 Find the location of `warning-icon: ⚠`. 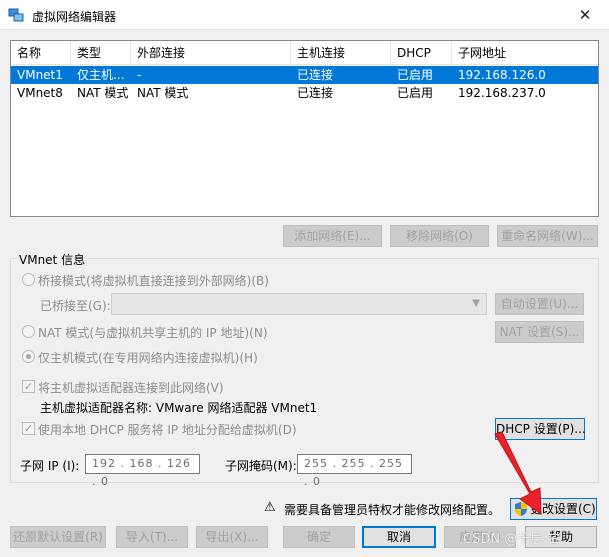

warning-icon: ⚠ is located at coordinates (270, 507).